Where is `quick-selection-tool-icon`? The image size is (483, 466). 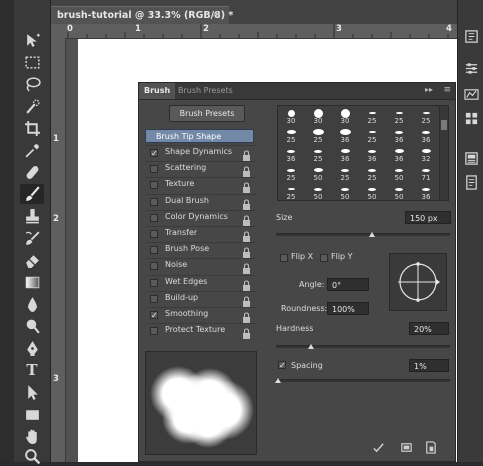
quick-selection-tool-icon is located at coordinates (32, 106).